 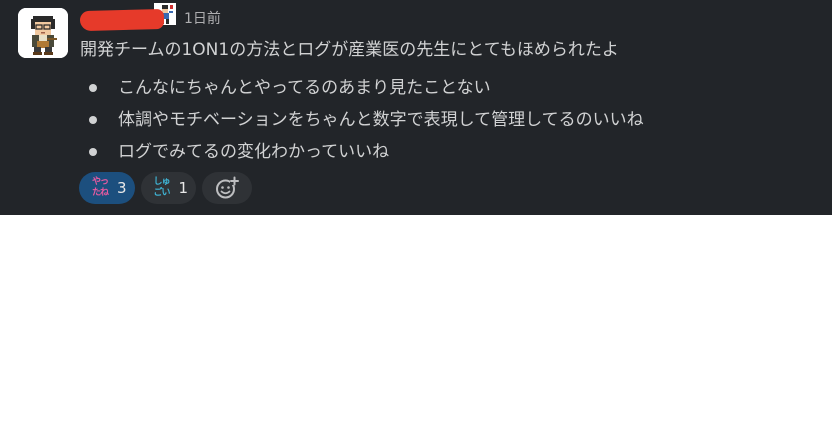 I want to click on reaction-count: 3, so click(x=122, y=188).